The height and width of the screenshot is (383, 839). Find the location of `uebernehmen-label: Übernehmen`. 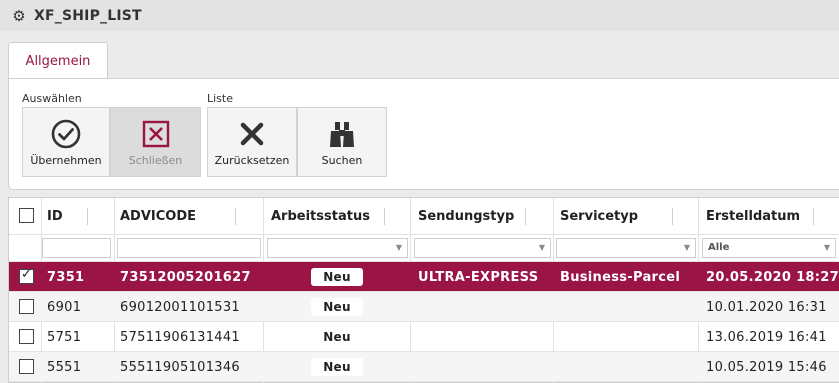

uebernehmen-label: Übernehmen is located at coordinates (66, 160).